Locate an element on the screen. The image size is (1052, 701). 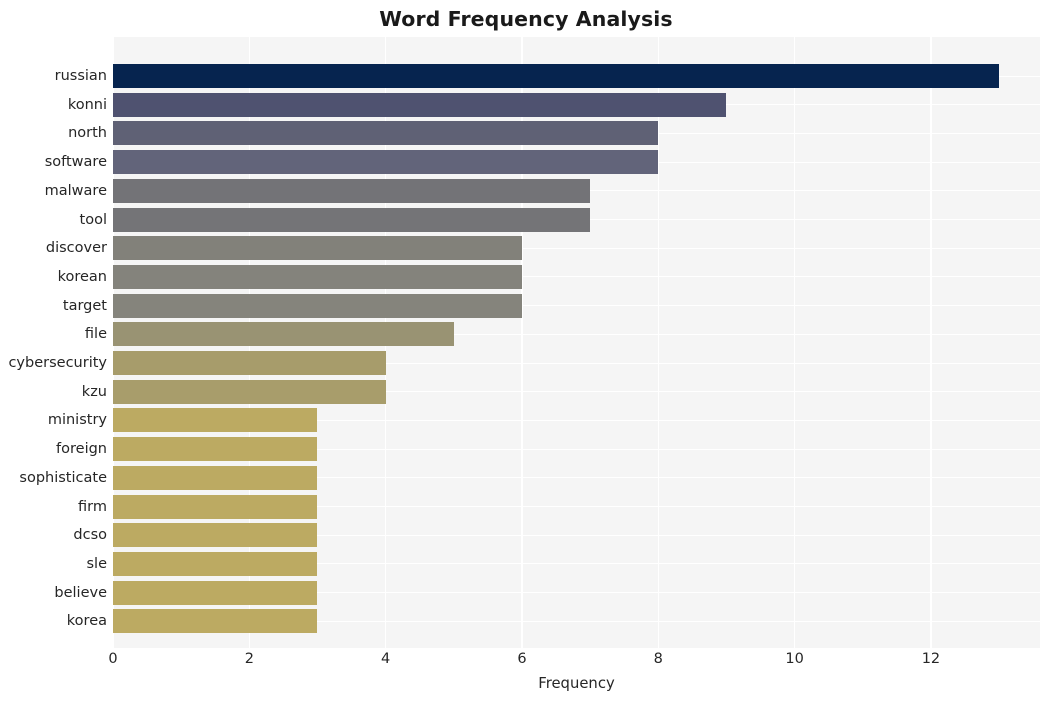
bar-firm is located at coordinates (215, 506).